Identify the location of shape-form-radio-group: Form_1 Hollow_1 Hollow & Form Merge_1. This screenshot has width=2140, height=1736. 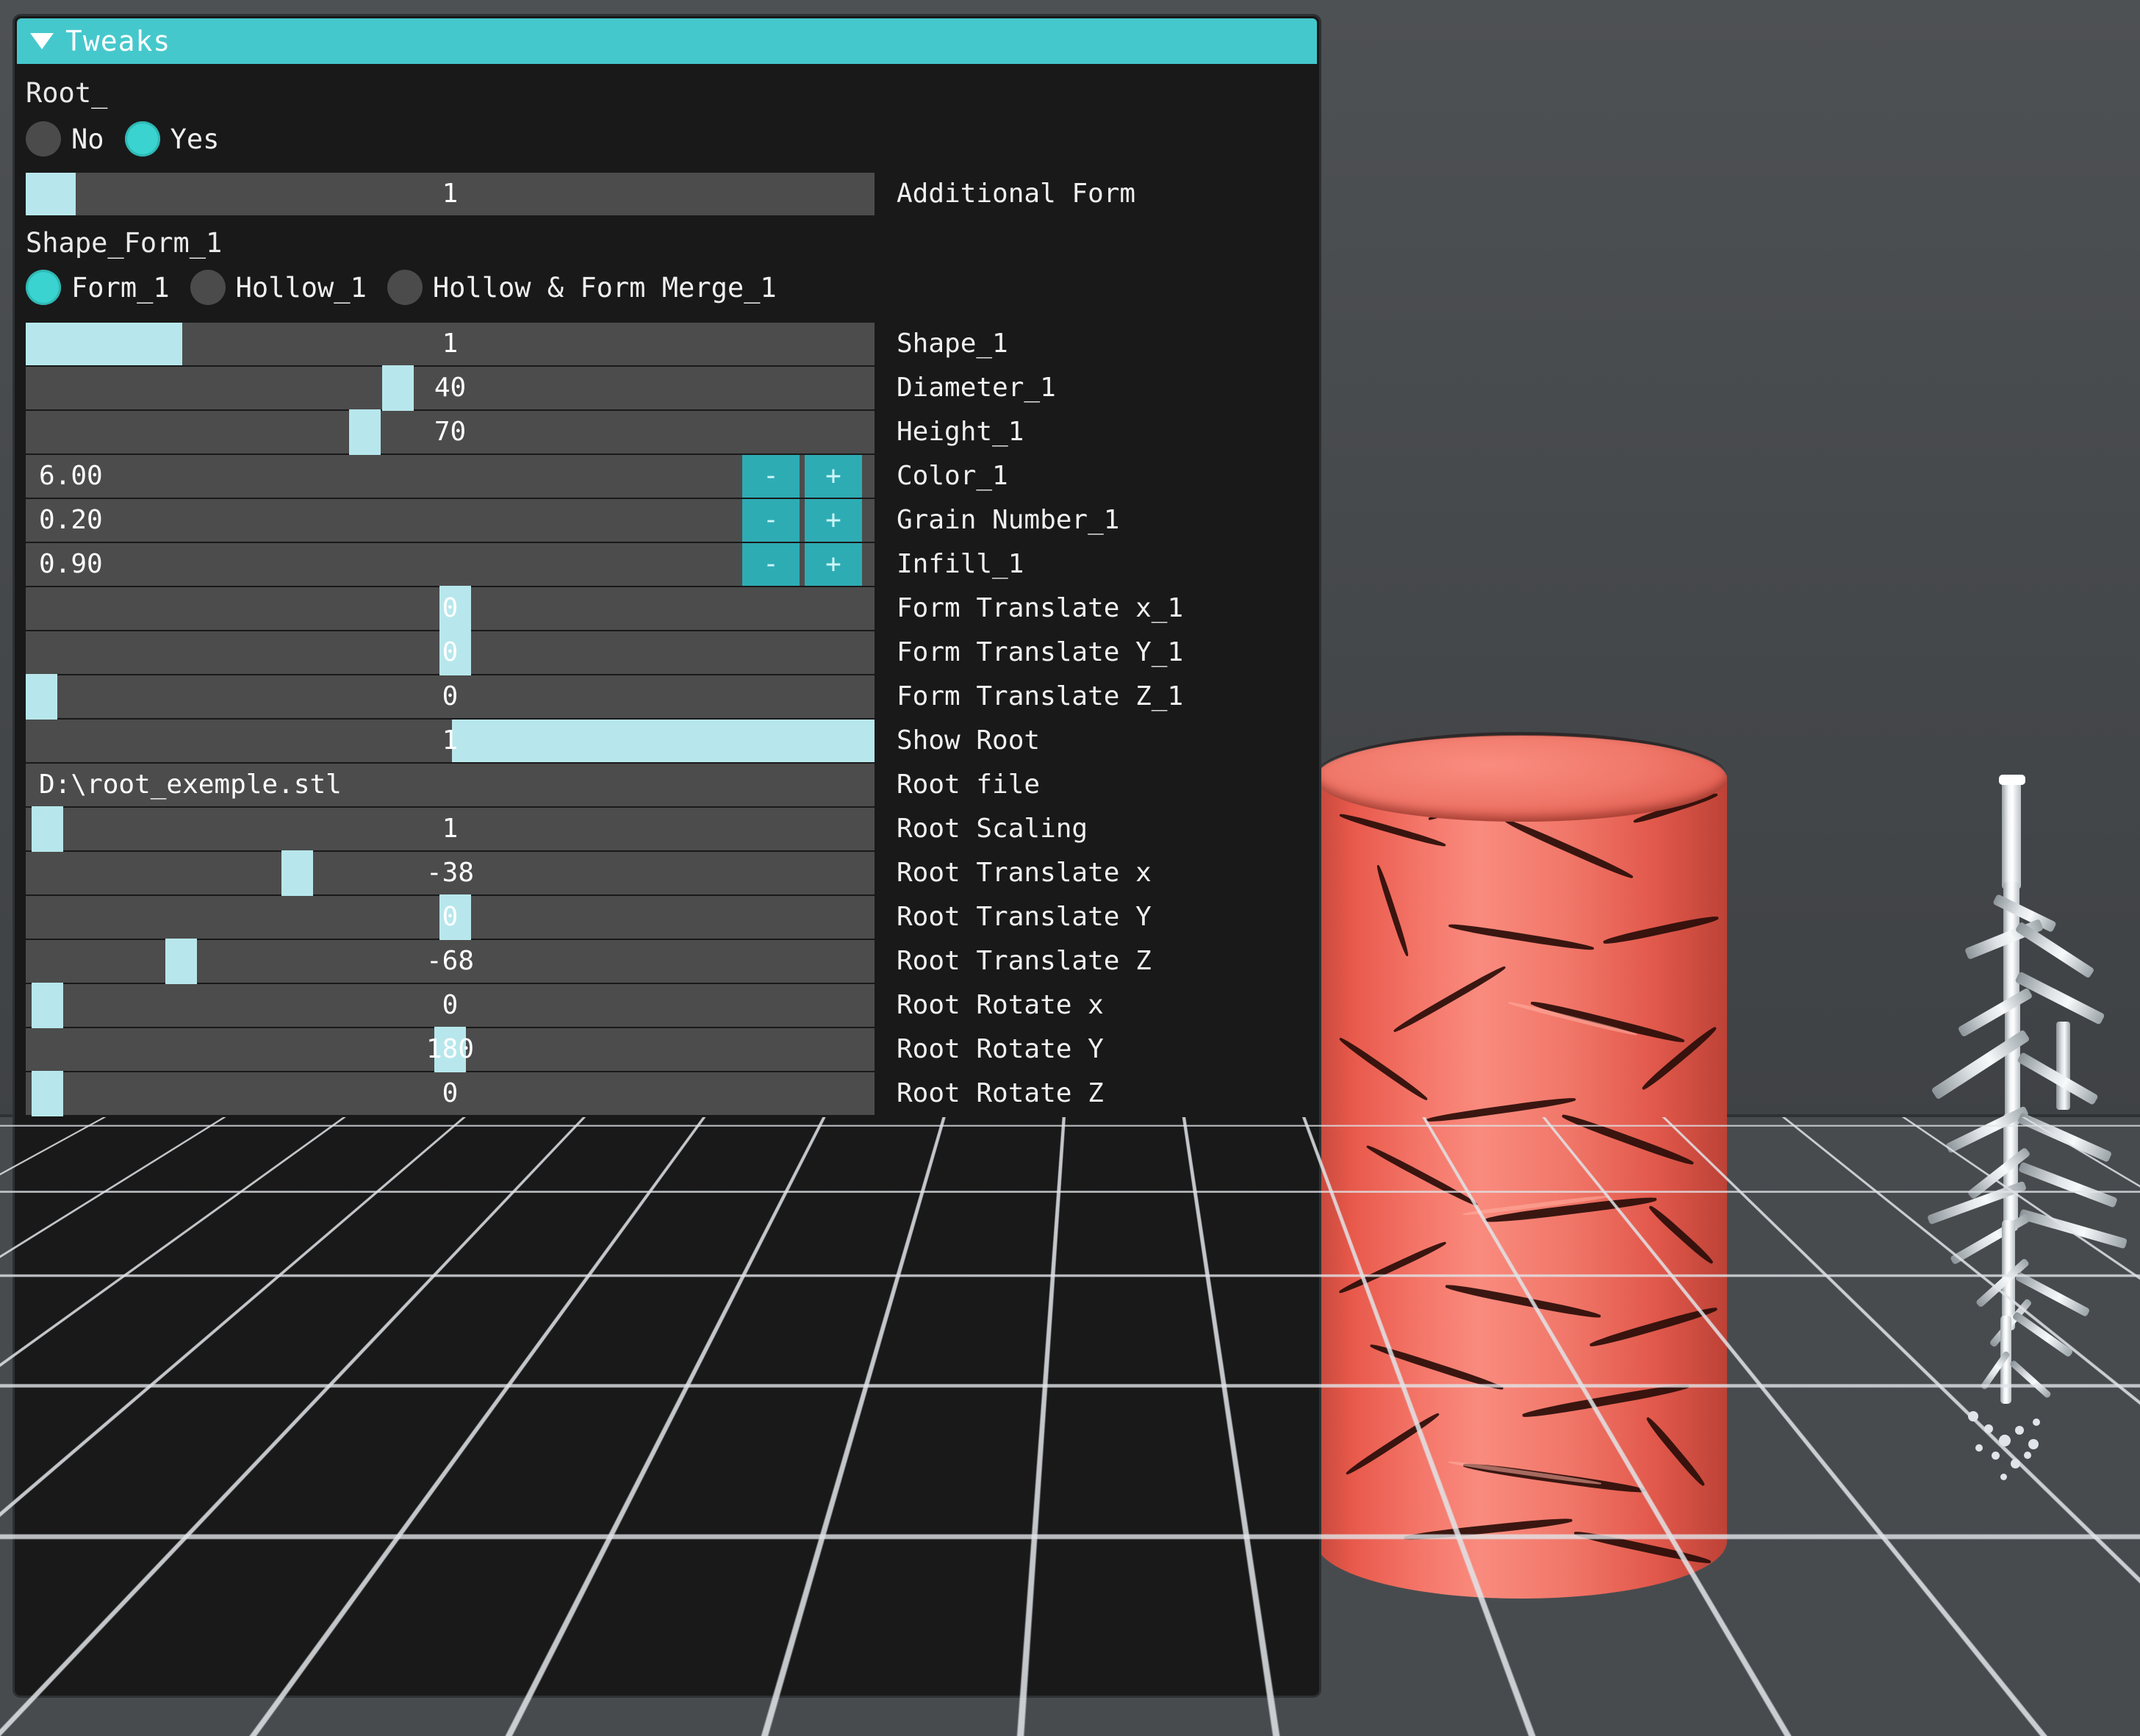
(412, 287).